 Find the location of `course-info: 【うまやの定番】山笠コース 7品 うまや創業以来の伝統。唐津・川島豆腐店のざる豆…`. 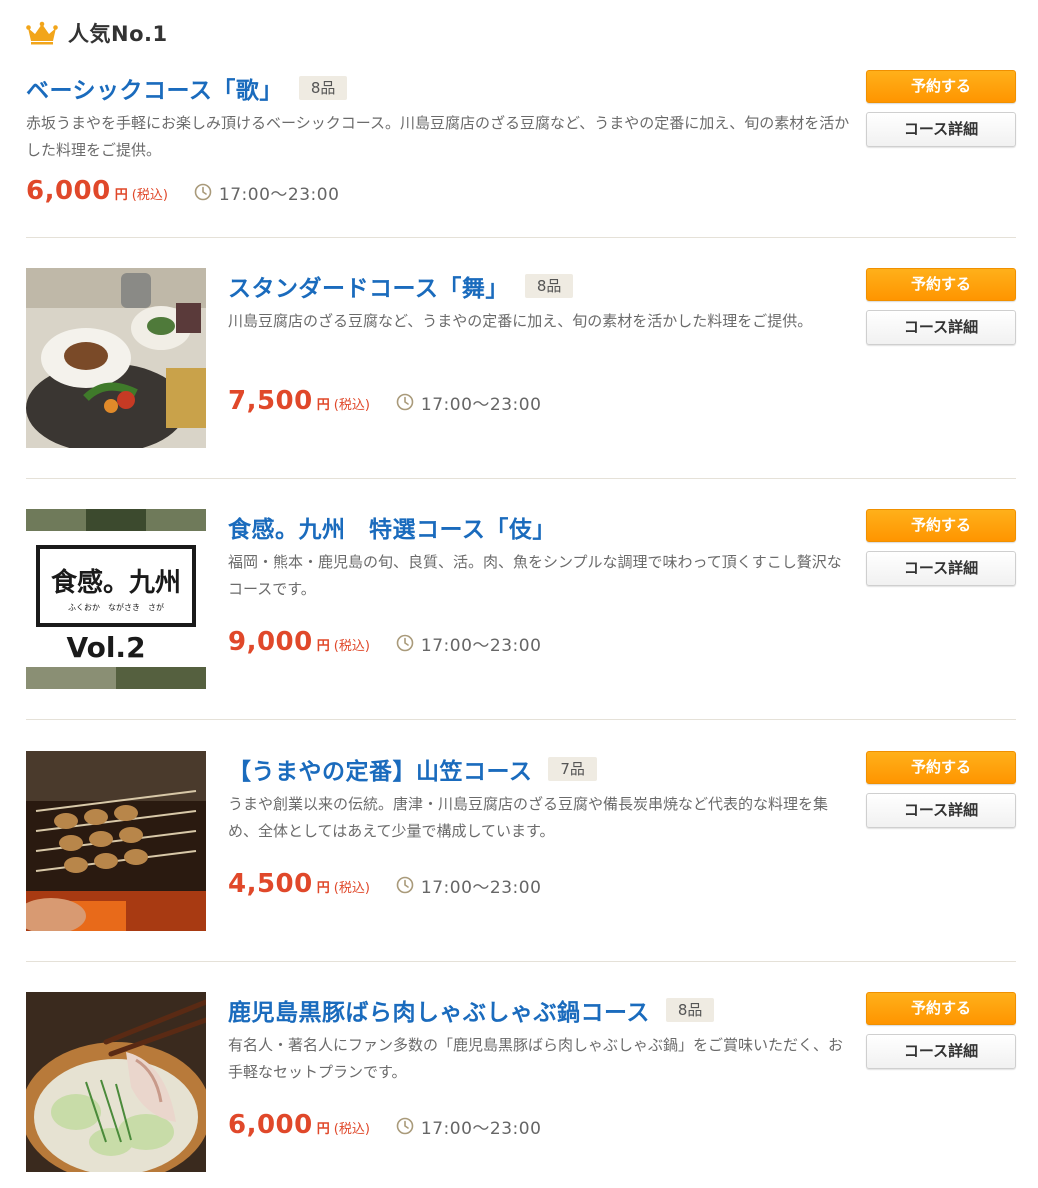

course-info: 【うまやの定番】山笠コース 7品 うまや創業以来の伝統。唐津・川島豆腐店のざる豆… is located at coordinates (541, 825).